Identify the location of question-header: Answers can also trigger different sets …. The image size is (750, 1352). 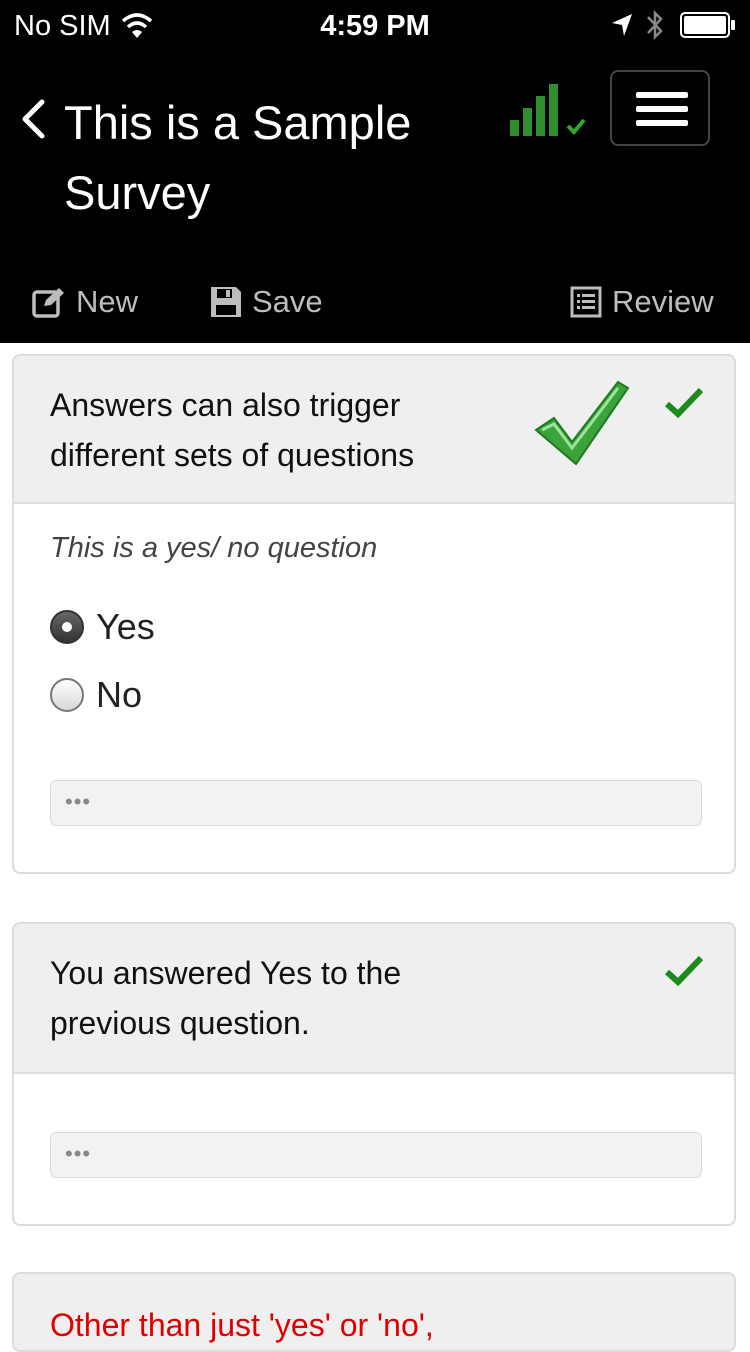
(374, 430).